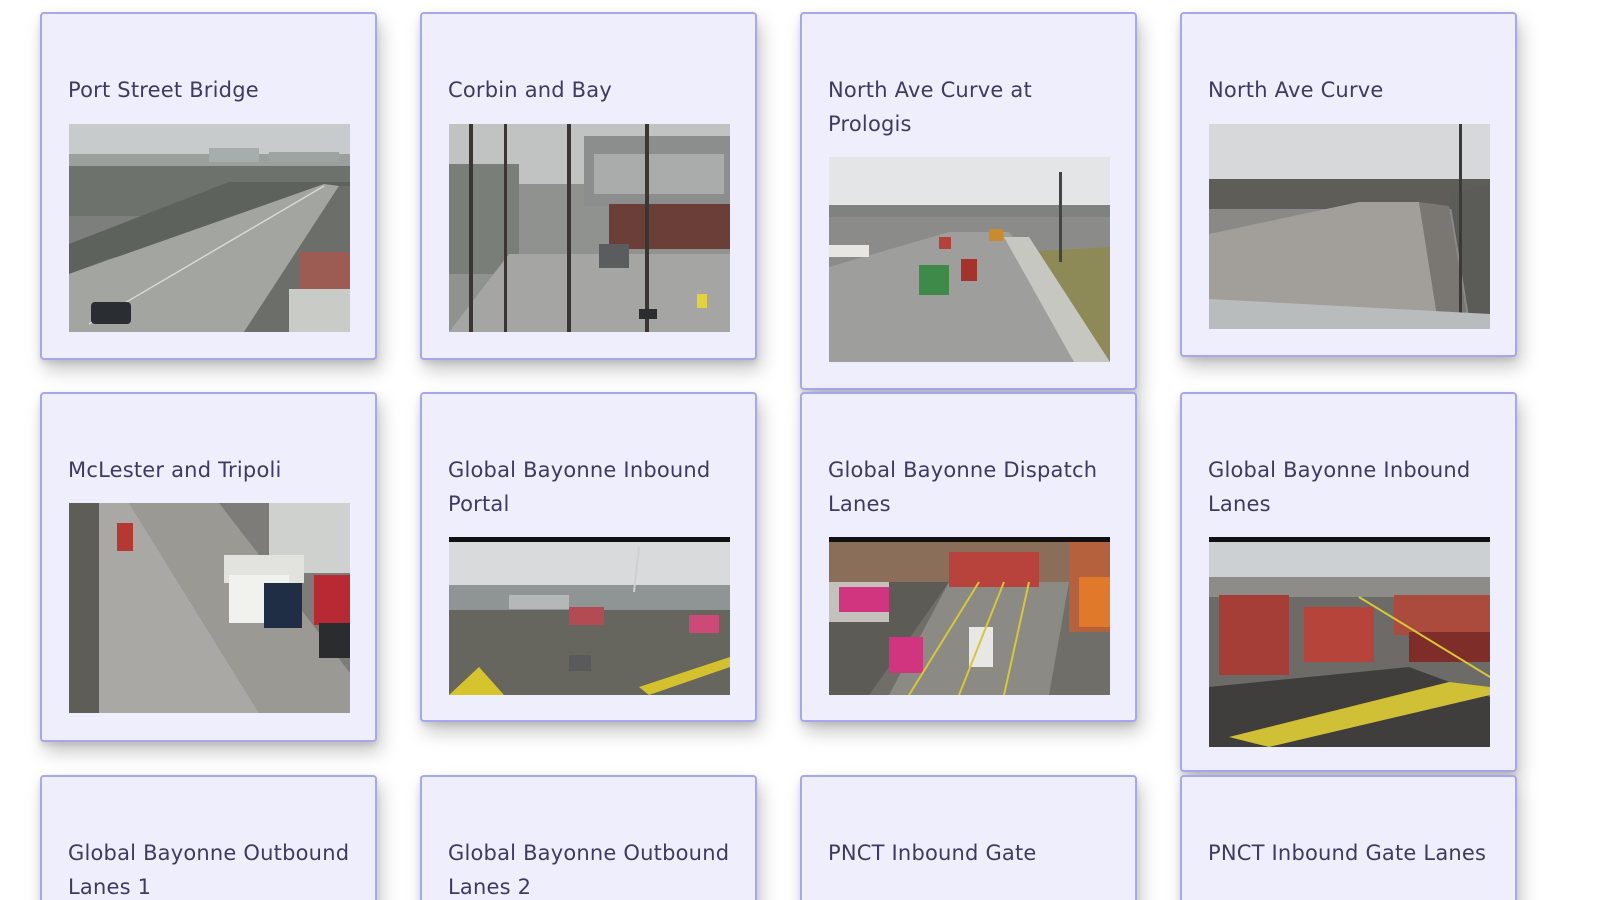 The width and height of the screenshot is (1600, 900). I want to click on camera-card-port-street-bridge: Port Street Bridge, so click(208, 186).